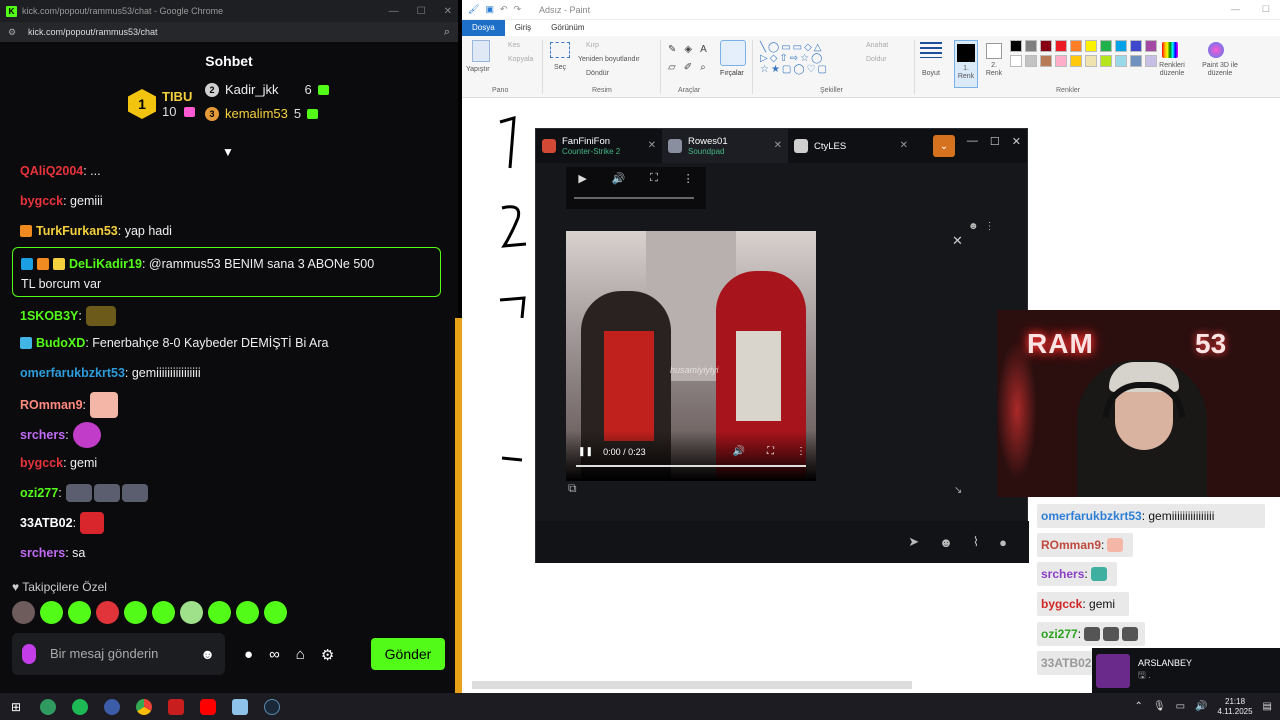 The height and width of the screenshot is (720, 1280). Describe the element at coordinates (733, 53) in the screenshot. I see `brushes-icon` at that location.